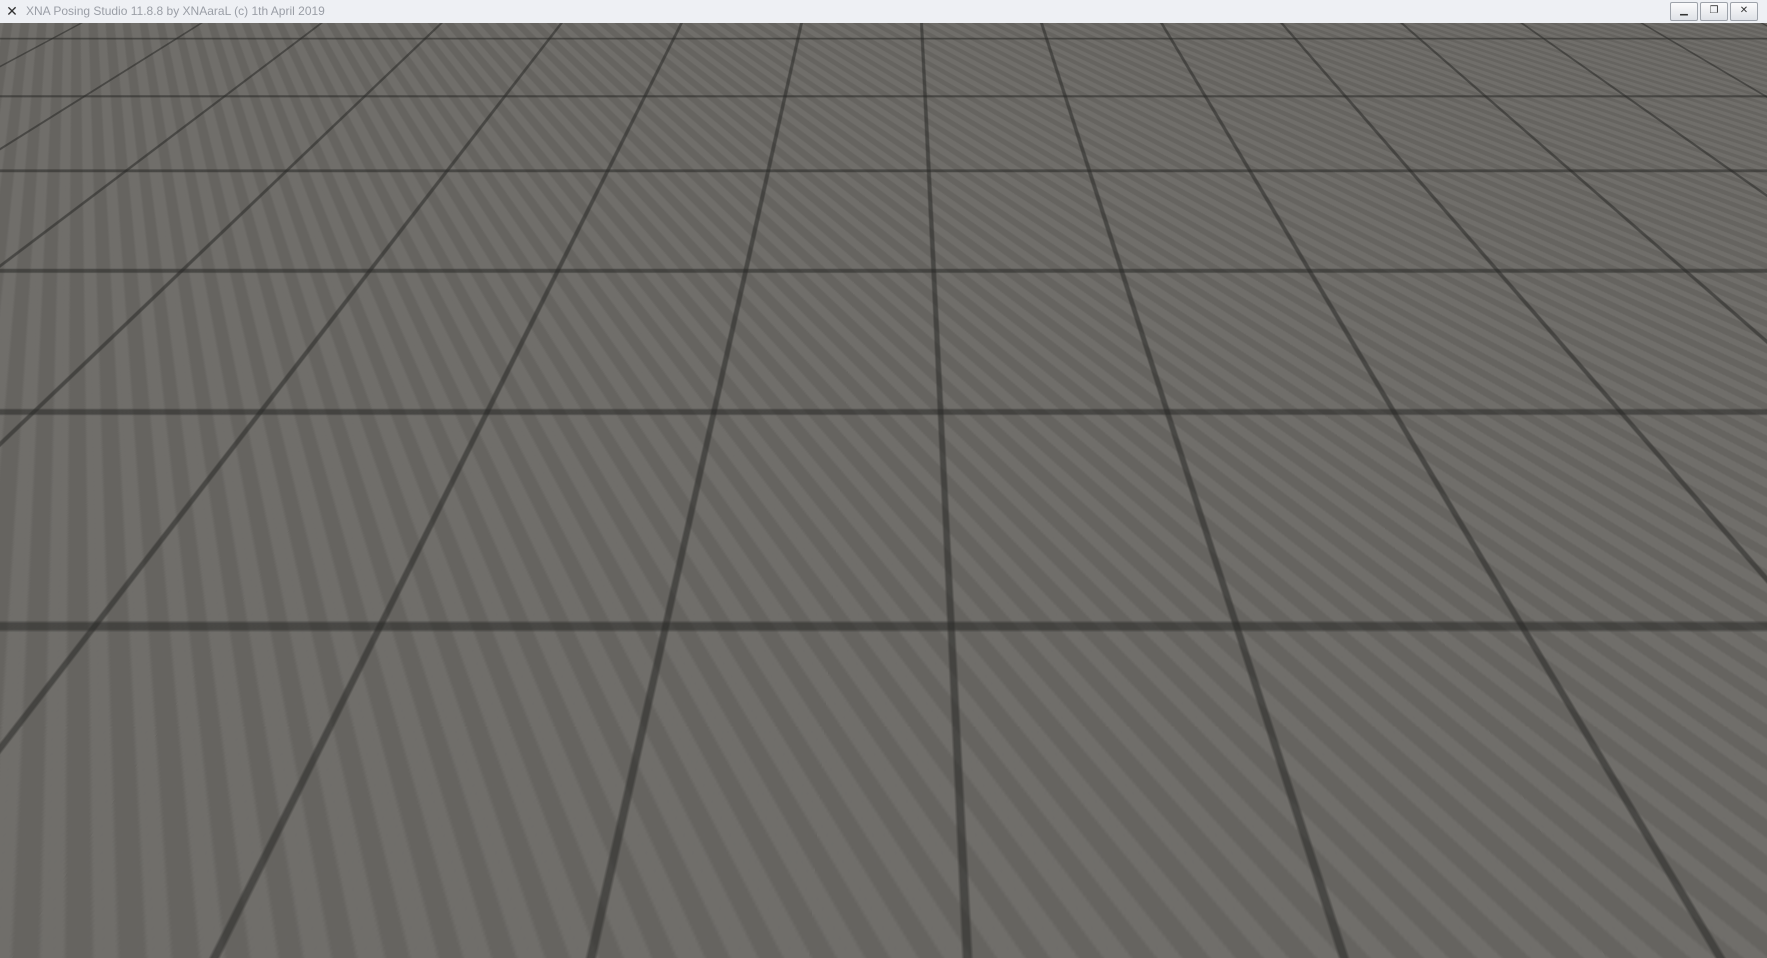 Image resolution: width=1767 pixels, height=958 pixels. I want to click on show-button: Show, so click(93, 439).